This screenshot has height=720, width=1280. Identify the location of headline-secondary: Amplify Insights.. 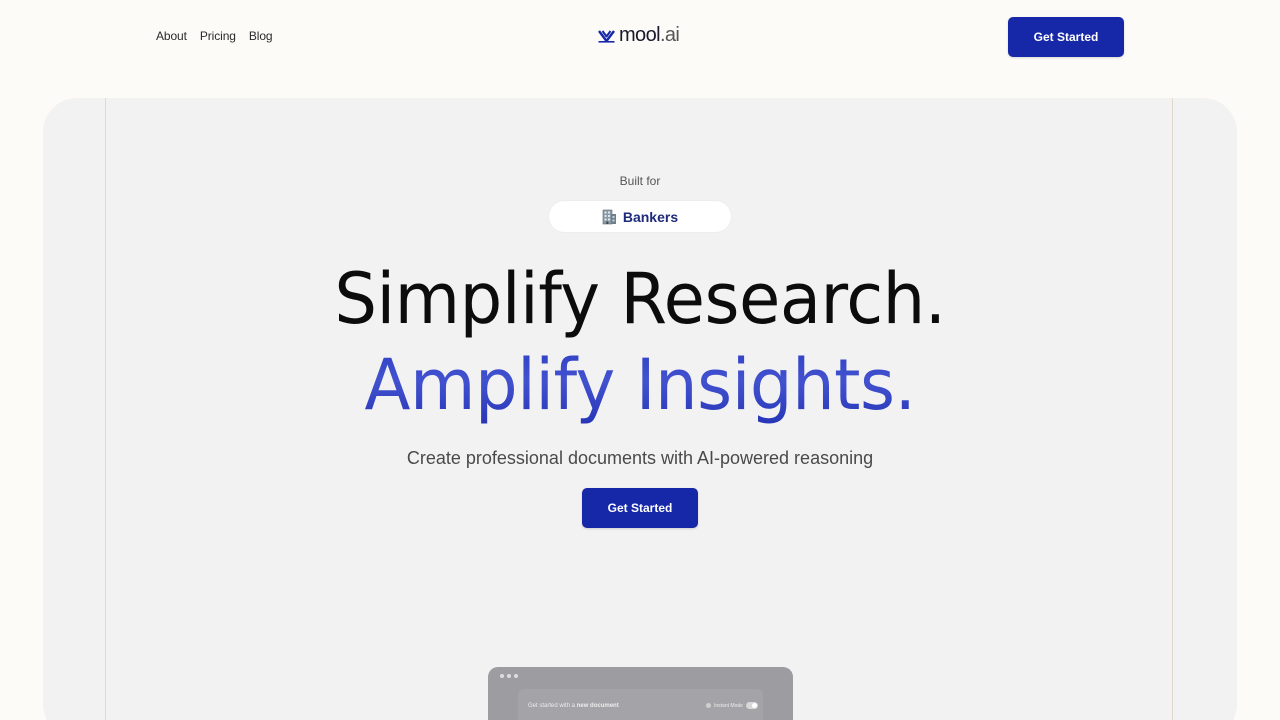
(640, 385).